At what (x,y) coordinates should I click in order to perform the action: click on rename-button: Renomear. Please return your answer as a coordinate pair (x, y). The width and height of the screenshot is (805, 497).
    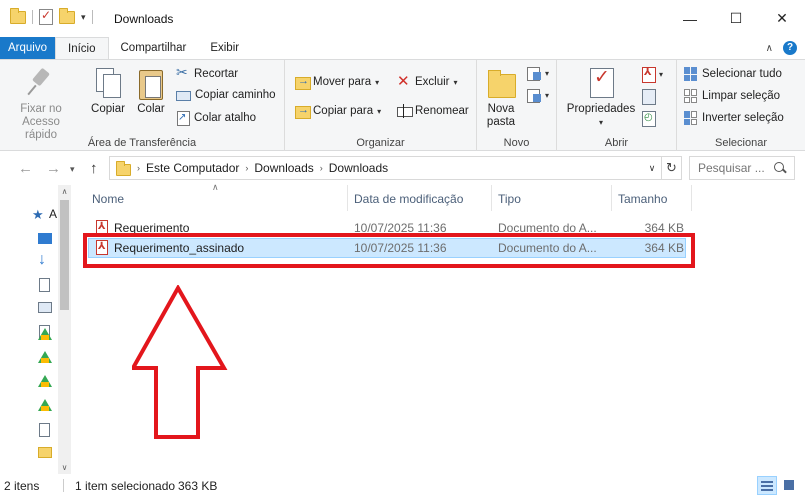
    Looking at the image, I should click on (433, 111).